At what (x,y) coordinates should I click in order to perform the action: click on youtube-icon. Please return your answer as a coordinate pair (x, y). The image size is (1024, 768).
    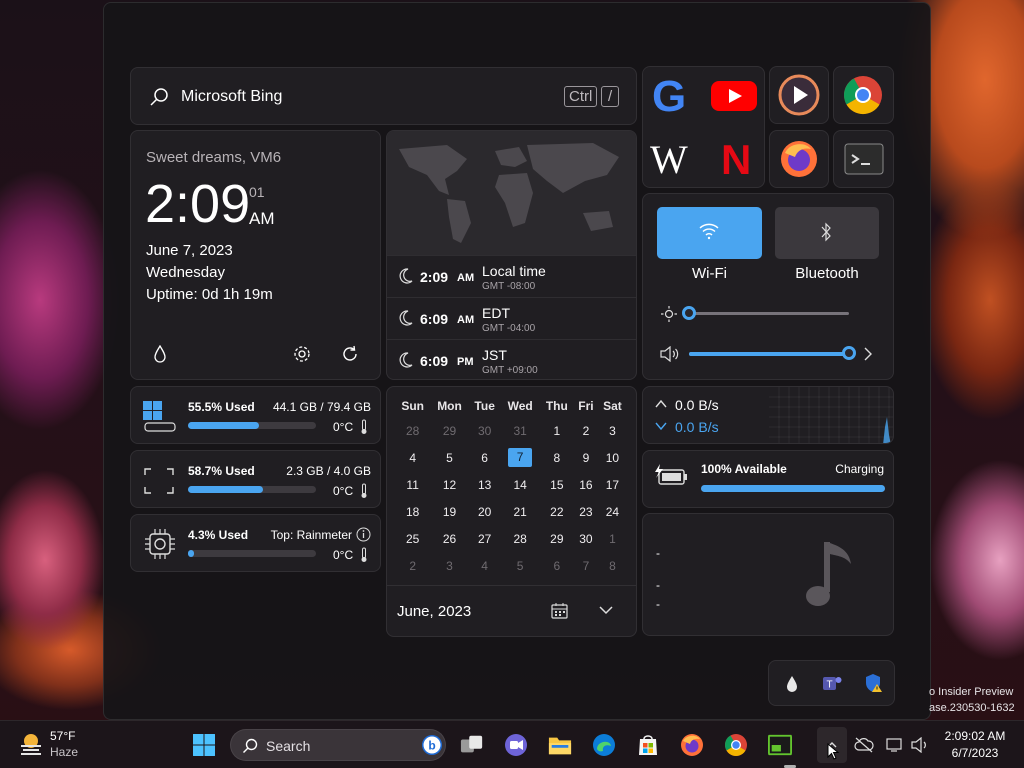
    Looking at the image, I should click on (735, 96).